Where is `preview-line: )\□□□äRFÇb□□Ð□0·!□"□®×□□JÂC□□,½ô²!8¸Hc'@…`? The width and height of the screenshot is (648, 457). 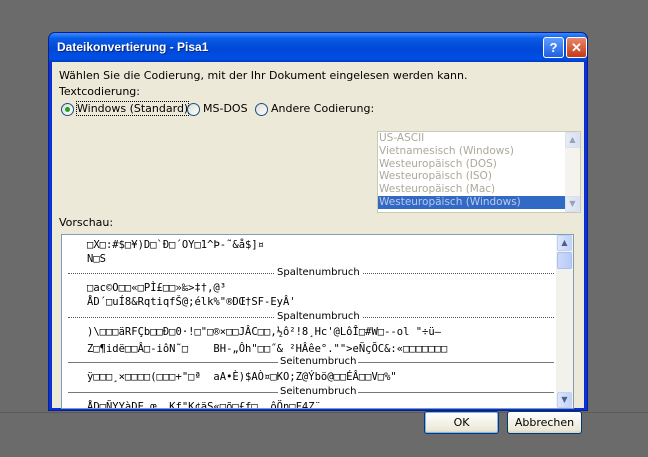
preview-line: )\□□□äRFÇb□□Ð□0·!□"□®×□□JÂC□□,½ô²!8¸Hc'@… is located at coordinates (264, 332).